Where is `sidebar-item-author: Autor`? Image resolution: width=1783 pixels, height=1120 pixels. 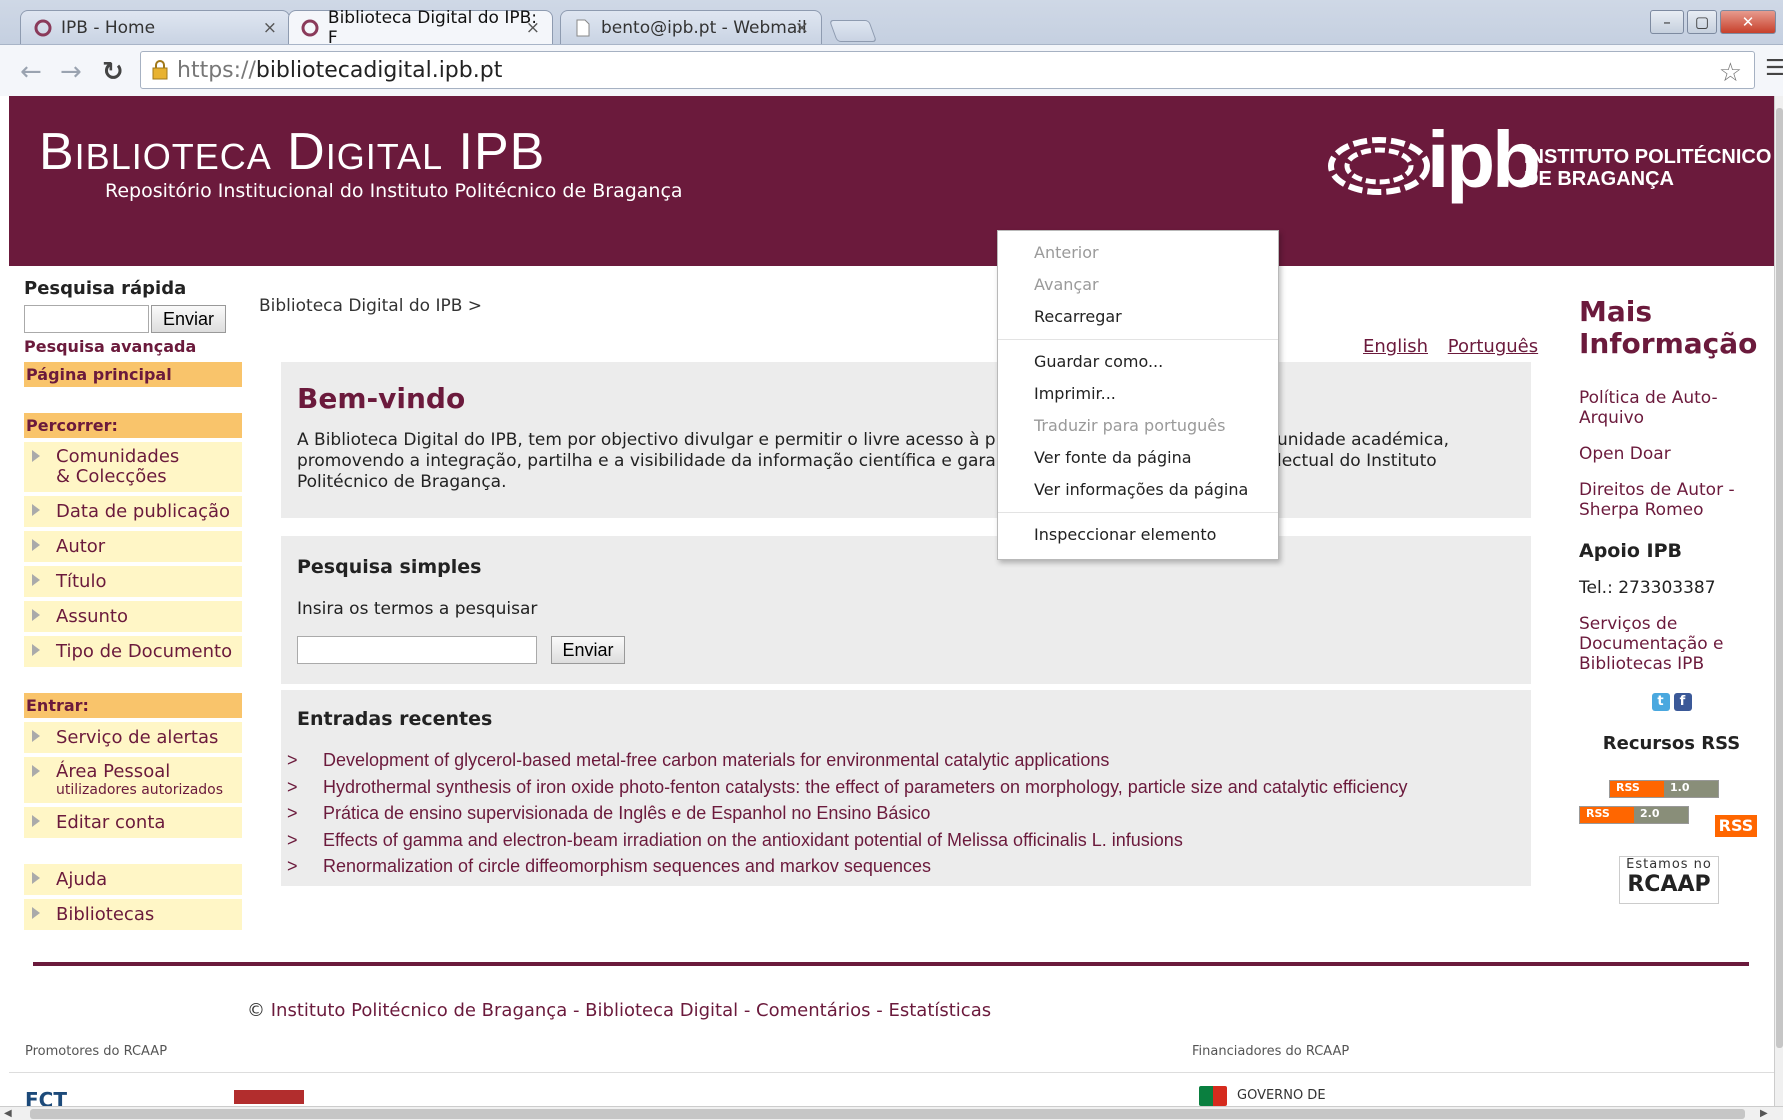 sidebar-item-author: Autor is located at coordinates (133, 546).